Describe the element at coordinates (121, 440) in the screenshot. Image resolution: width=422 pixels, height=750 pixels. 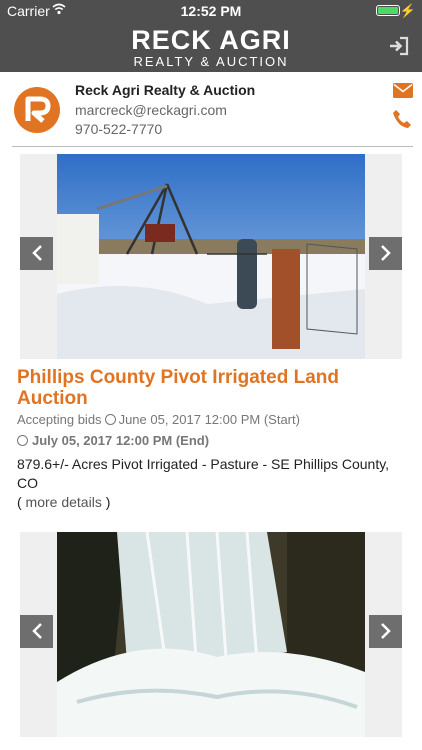
I see `end-date: July 05, 2017 12:00 PM (End)` at that location.